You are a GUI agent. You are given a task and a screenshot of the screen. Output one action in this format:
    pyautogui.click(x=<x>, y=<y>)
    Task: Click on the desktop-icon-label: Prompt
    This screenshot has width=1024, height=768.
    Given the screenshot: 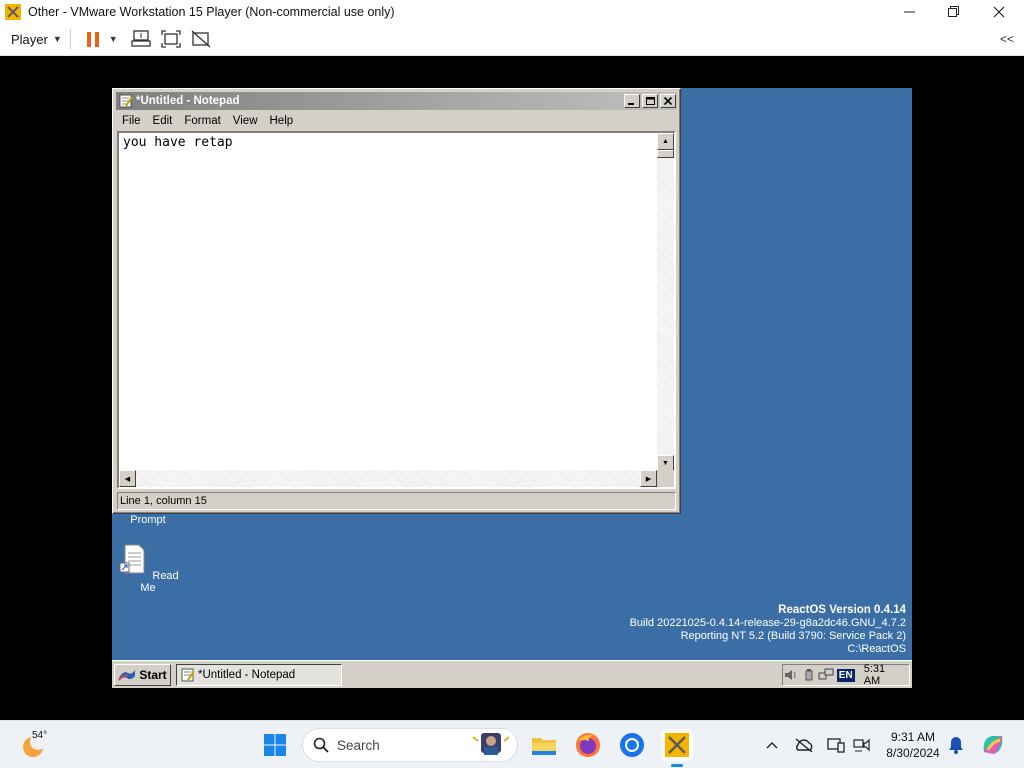 What is the action you would take?
    pyautogui.click(x=148, y=520)
    